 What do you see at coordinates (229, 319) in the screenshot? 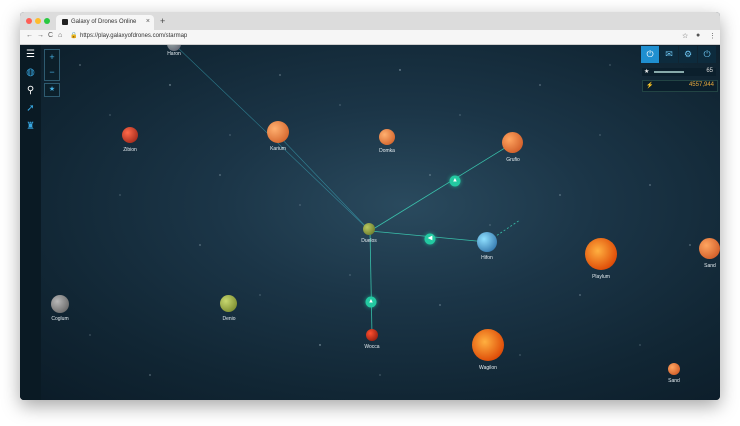
I see `planet-label: Denio` at bounding box center [229, 319].